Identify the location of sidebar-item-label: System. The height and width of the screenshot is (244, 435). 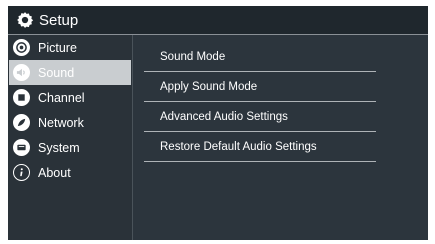
(59, 147).